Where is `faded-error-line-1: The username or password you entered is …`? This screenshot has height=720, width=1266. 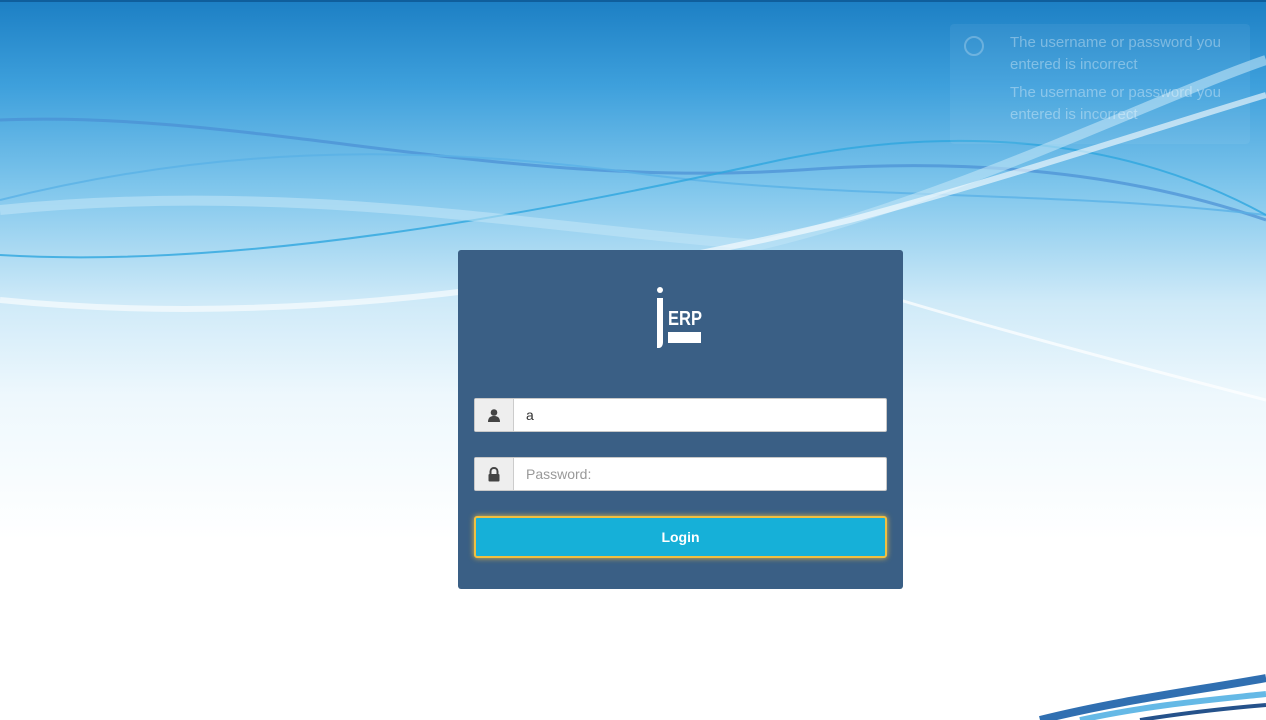
faded-error-line-1: The username or password you entered is … is located at coordinates (1115, 53).